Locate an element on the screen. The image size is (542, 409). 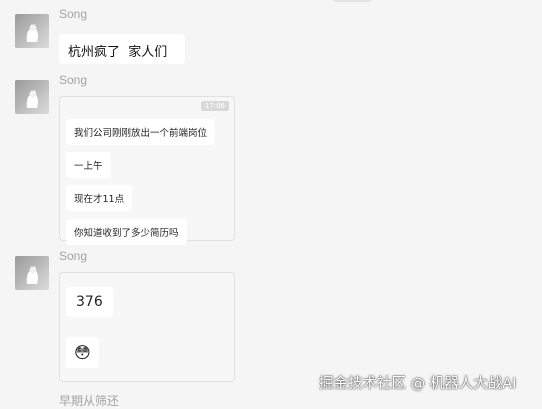
forwarded-chat-card: 376 😳 is located at coordinates (147, 327).